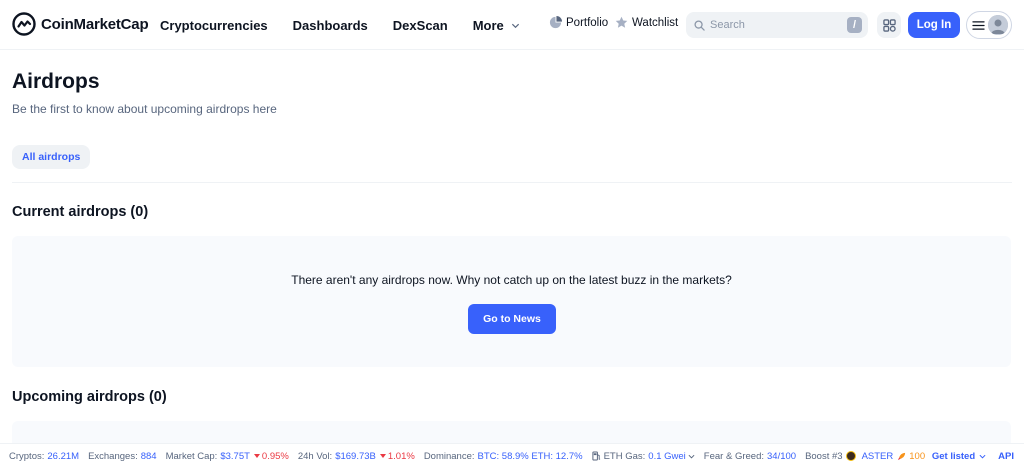  I want to click on user-avatar-icon, so click(998, 25).